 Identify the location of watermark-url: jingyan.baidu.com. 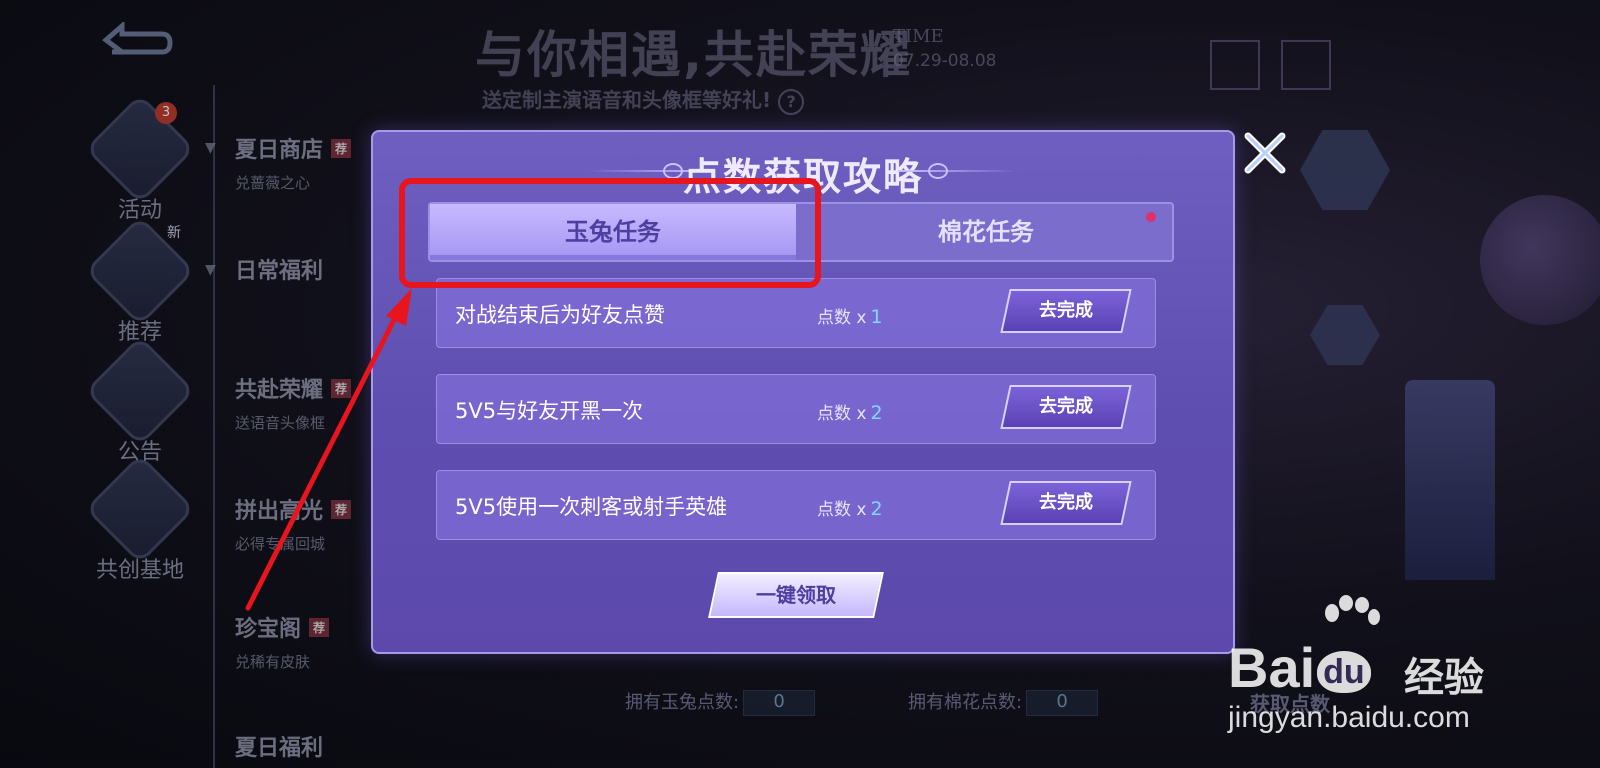
(1349, 717).